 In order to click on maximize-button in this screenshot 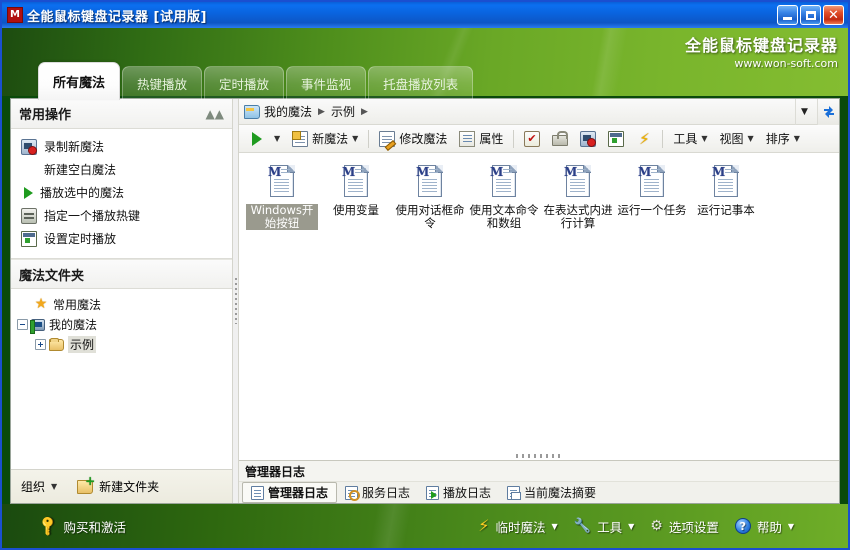, I will do `click(810, 15)`.